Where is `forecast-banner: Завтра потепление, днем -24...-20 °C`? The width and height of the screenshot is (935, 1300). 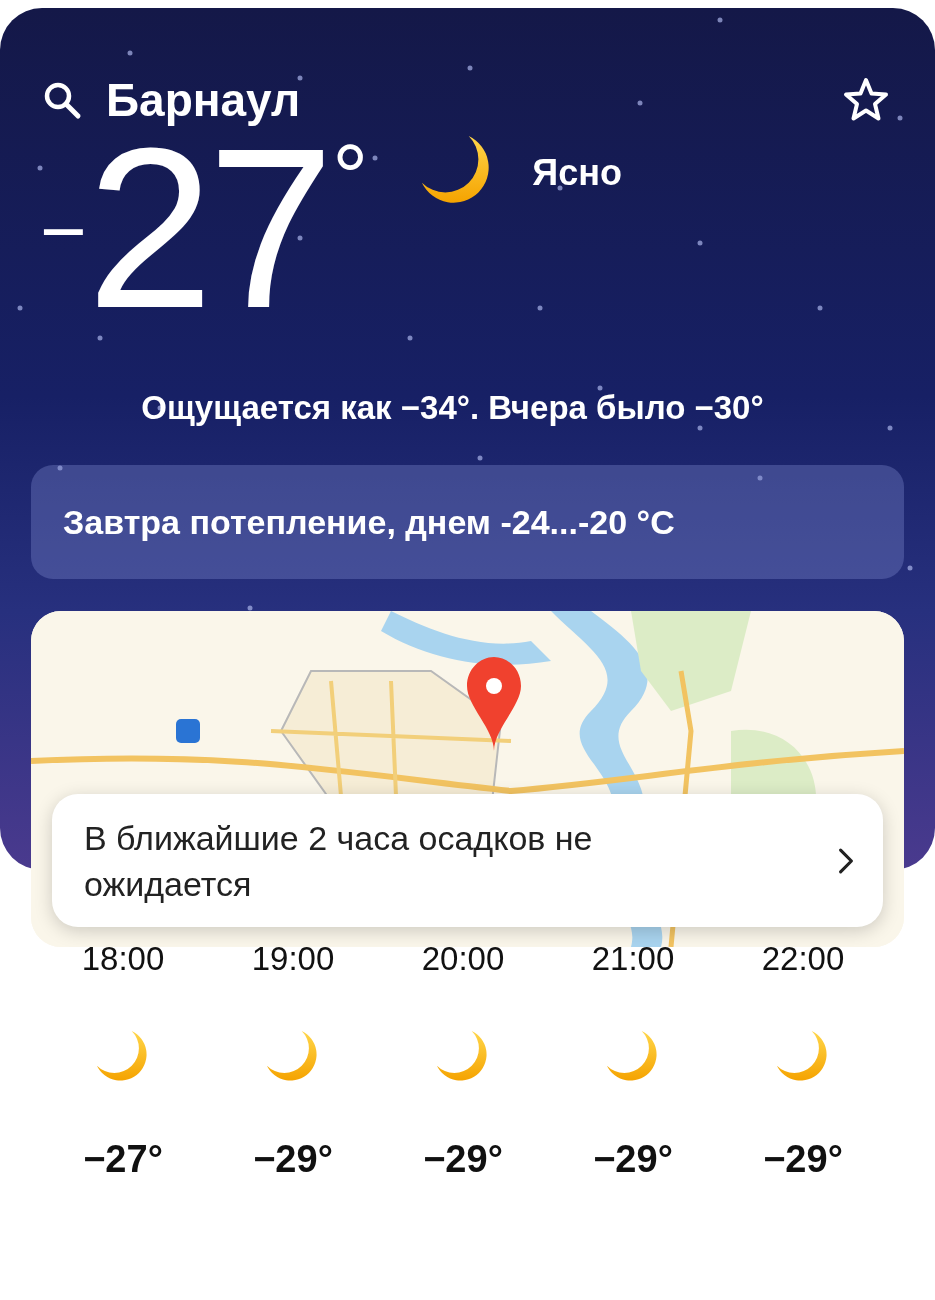
forecast-banner: Завтра потепление, днем -24...-20 °C is located at coordinates (467, 522).